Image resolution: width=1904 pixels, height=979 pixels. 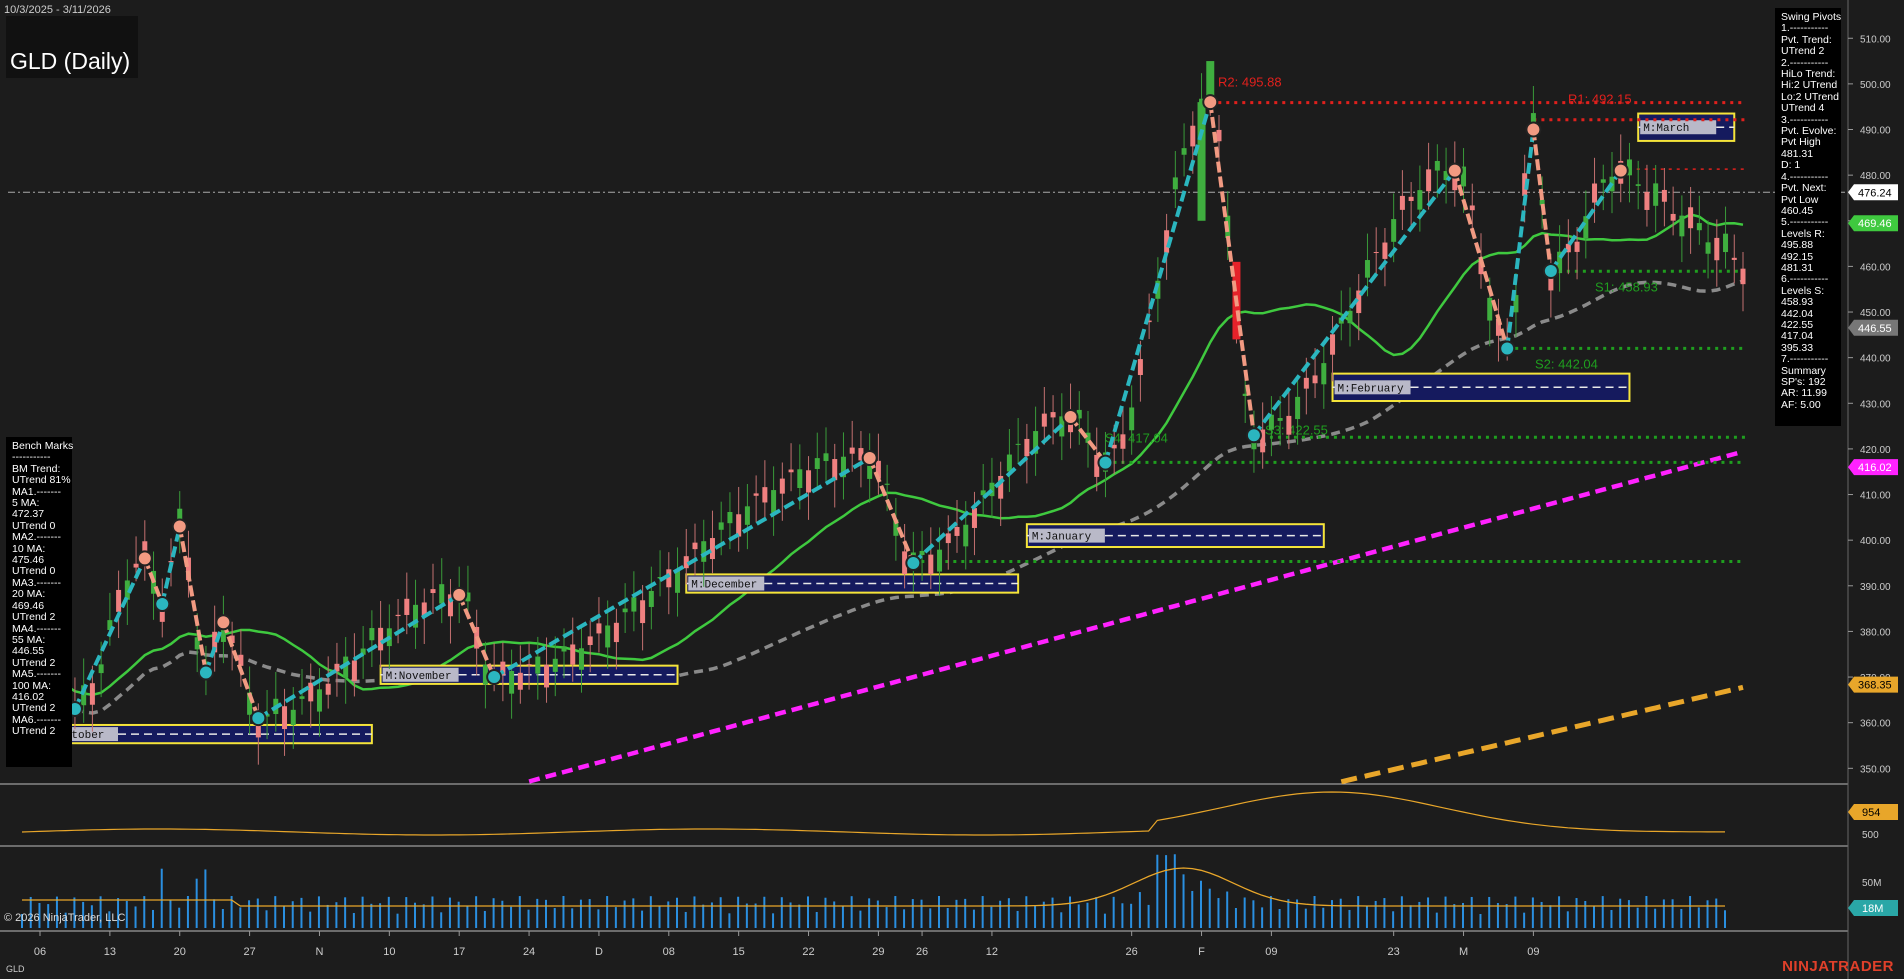 What do you see at coordinates (1371, 389) in the screenshot?
I see `monthly-box-label: M:February` at bounding box center [1371, 389].